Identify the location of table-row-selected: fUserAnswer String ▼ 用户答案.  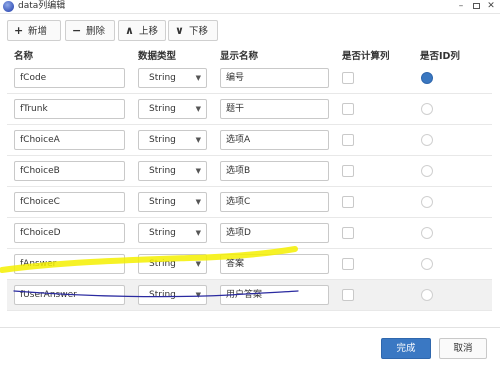
(249, 295).